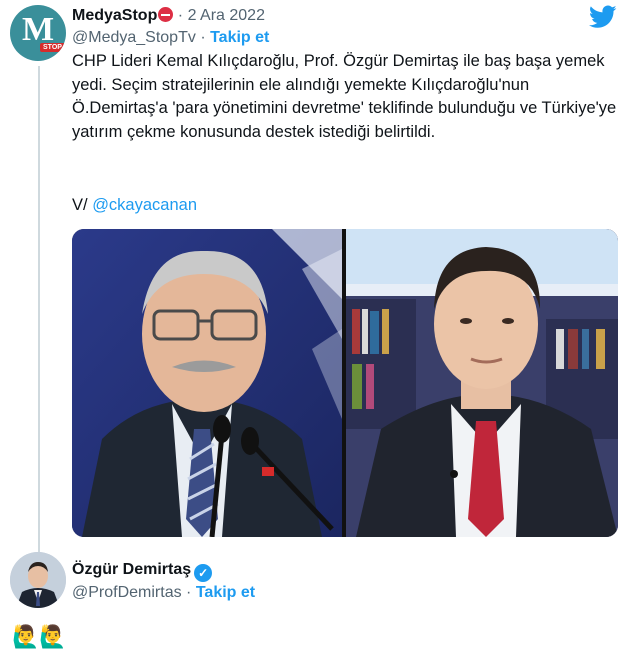 Image resolution: width=635 pixels, height=656 pixels. Describe the element at coordinates (114, 15) in the screenshot. I see `author-name: MedyaStop` at that location.